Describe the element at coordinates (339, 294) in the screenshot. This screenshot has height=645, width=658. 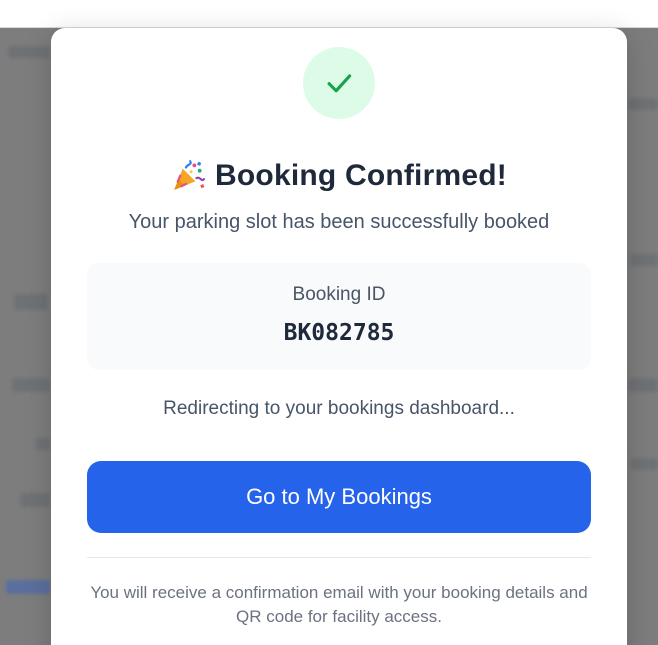
I see `booking-id-label: Booking ID` at that location.